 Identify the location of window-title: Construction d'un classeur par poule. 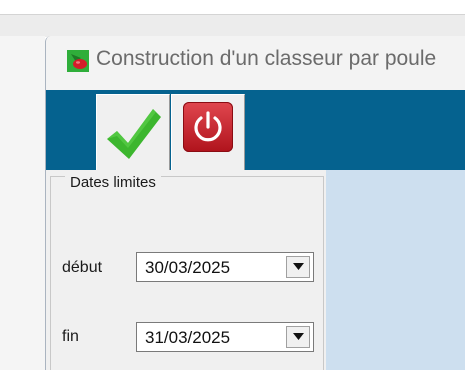
(266, 58).